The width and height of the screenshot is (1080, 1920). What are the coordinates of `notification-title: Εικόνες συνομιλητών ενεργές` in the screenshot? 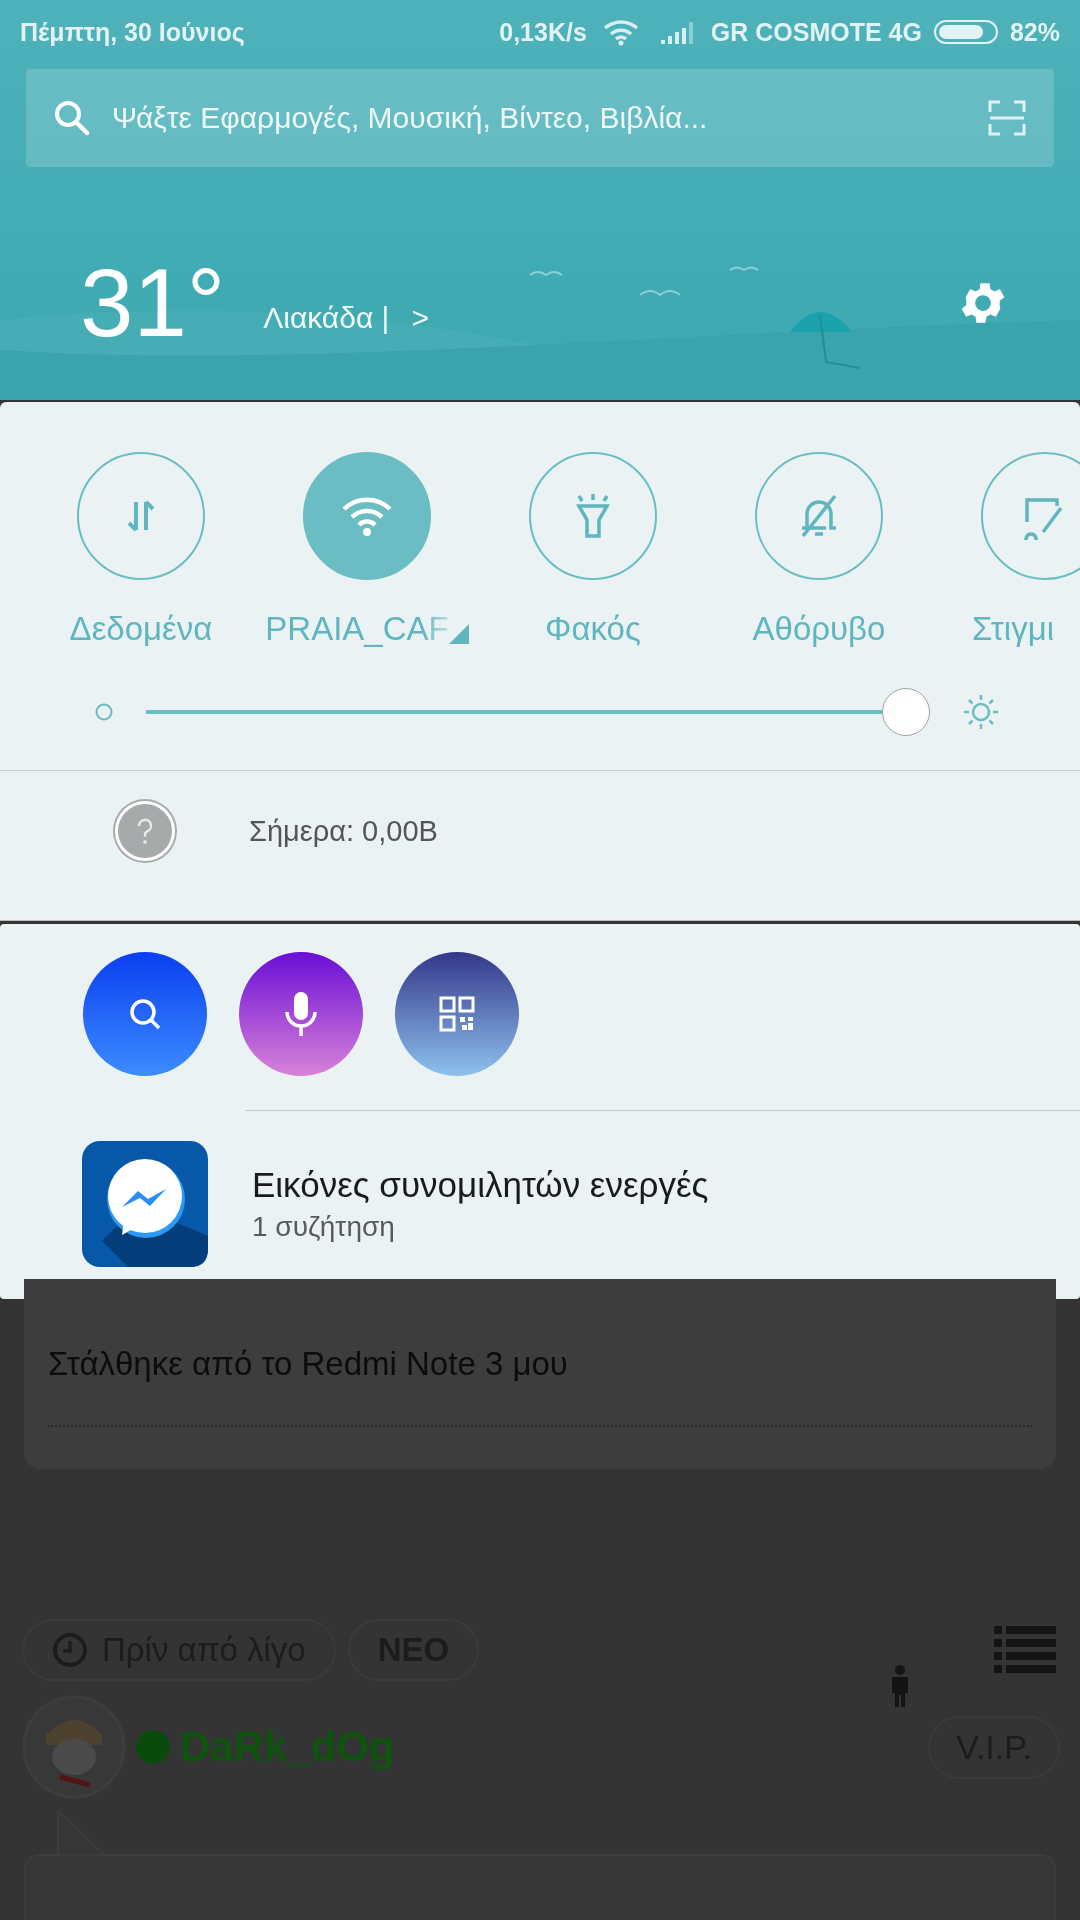 It's located at (480, 1185).